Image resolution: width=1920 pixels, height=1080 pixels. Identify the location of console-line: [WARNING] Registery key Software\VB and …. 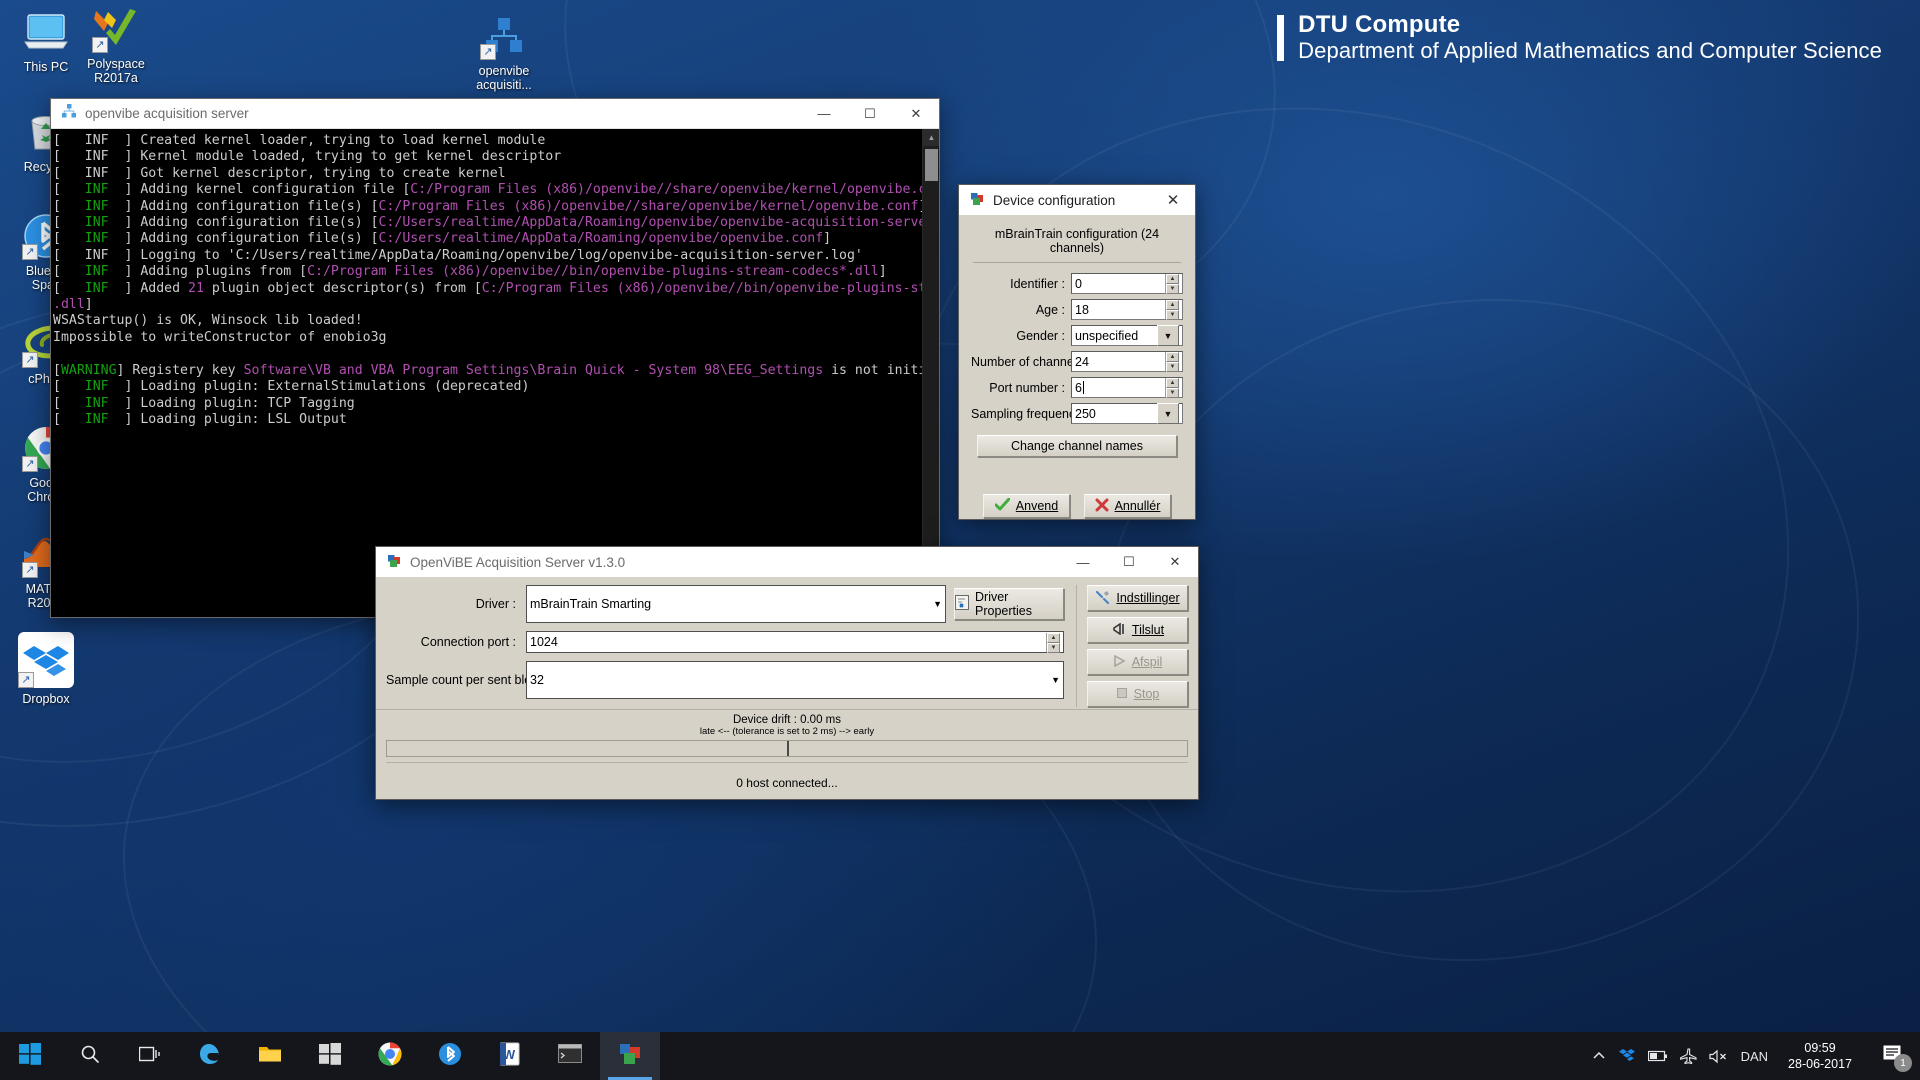
(487, 370).